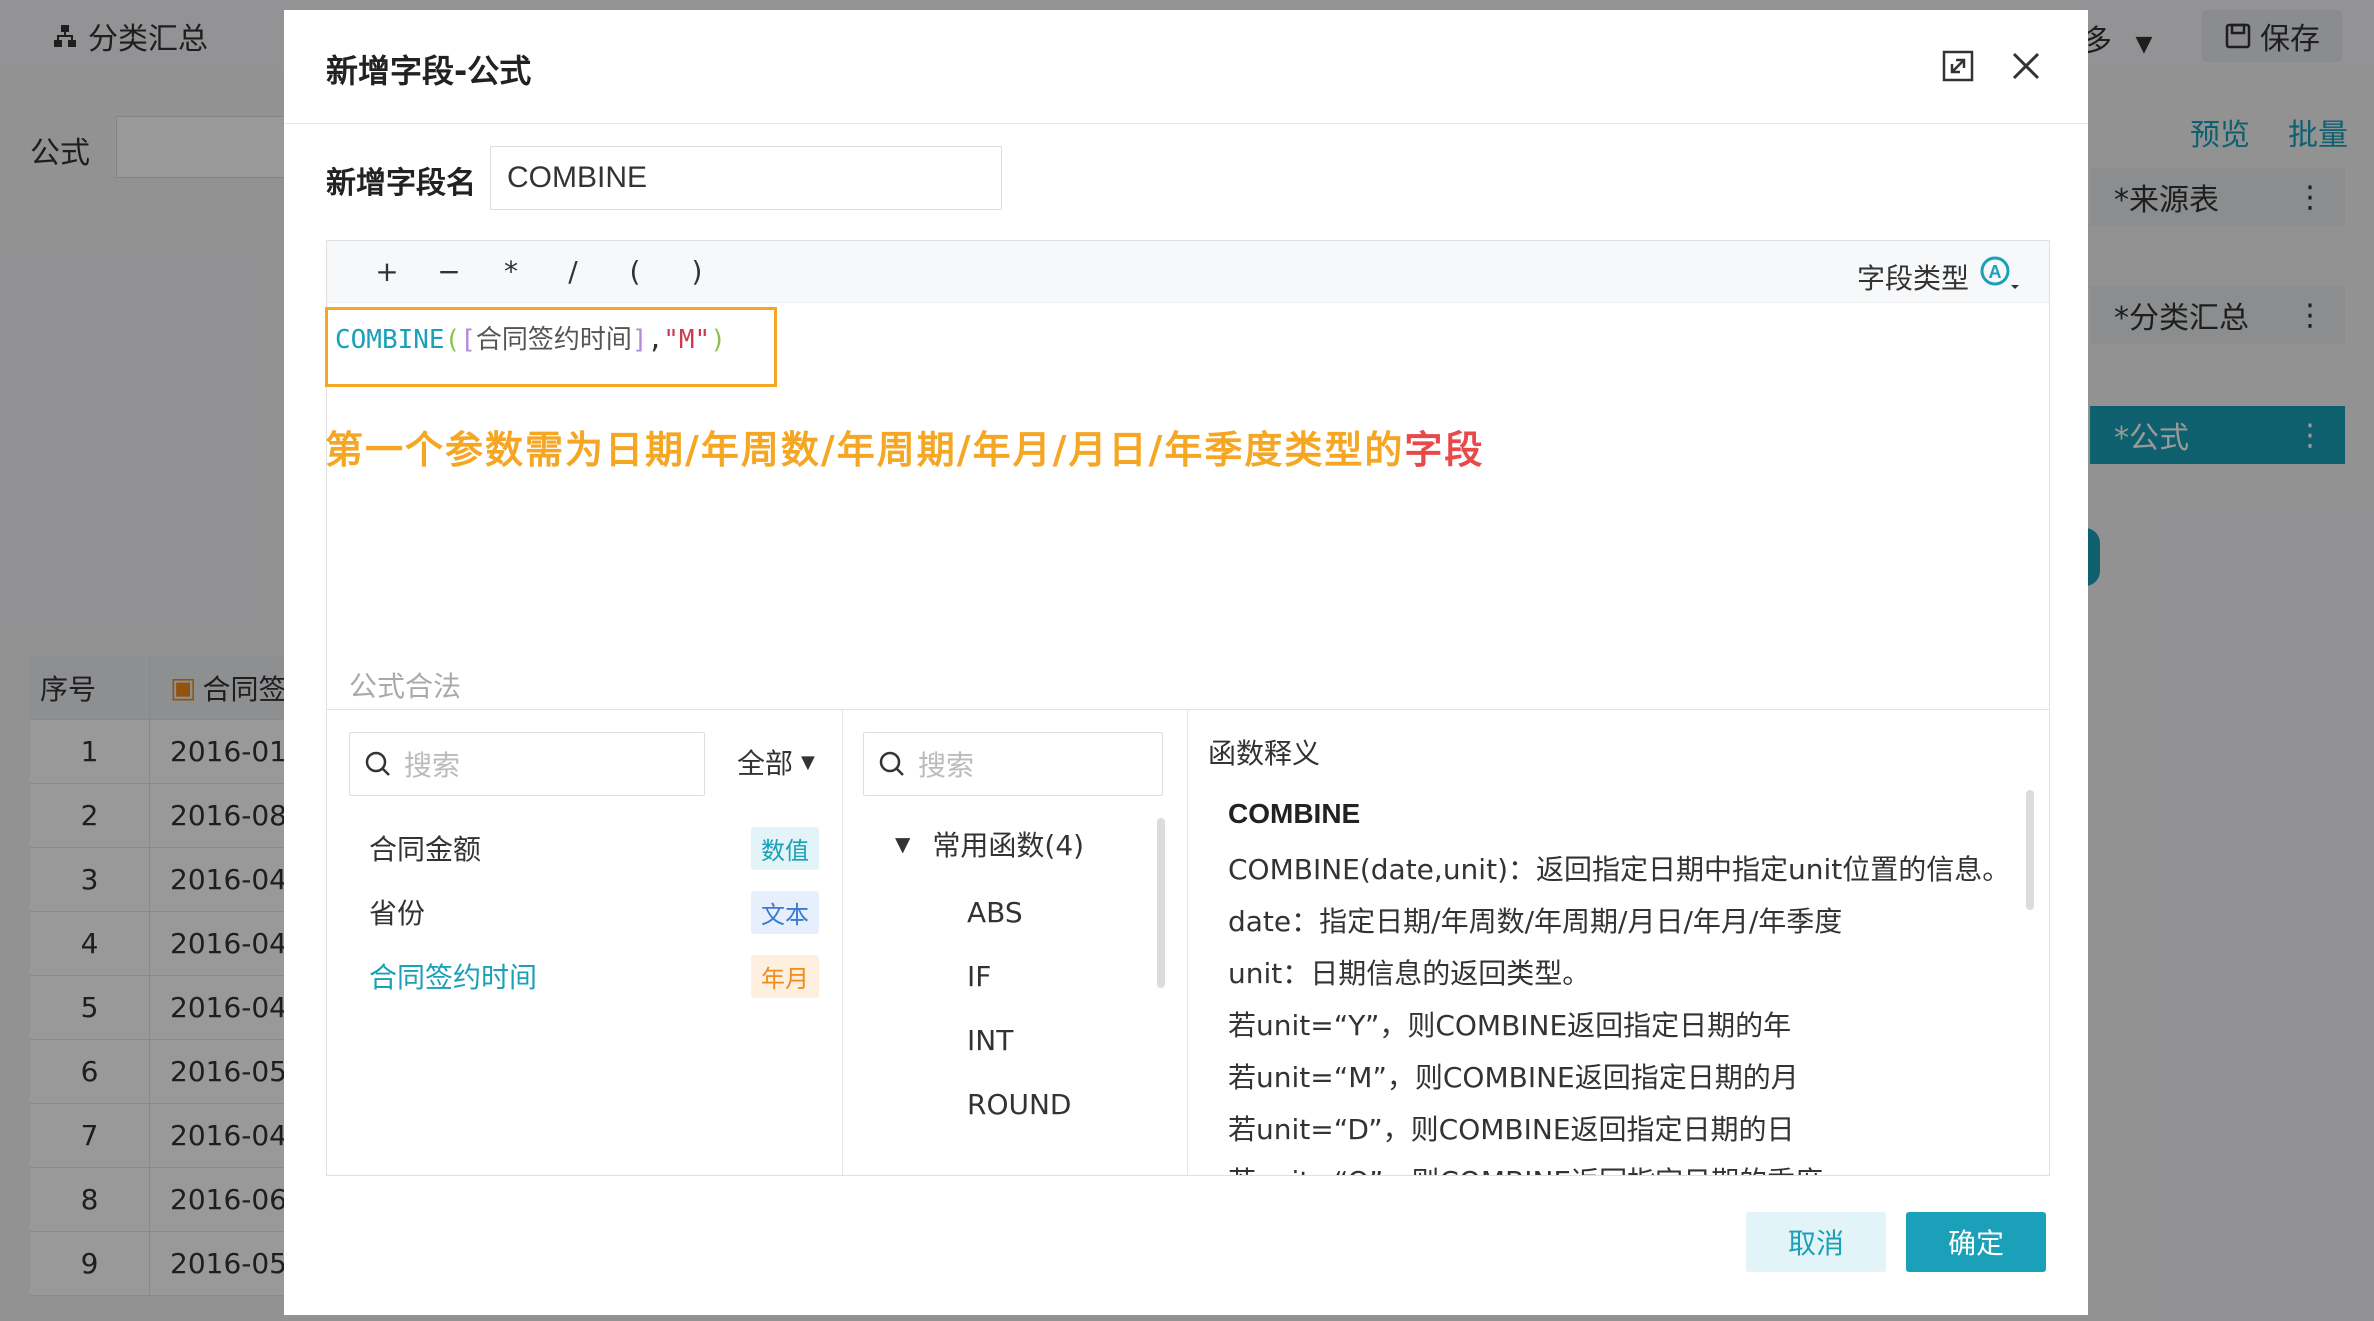 The image size is (2374, 1321). I want to click on close-icon, so click(2026, 66).